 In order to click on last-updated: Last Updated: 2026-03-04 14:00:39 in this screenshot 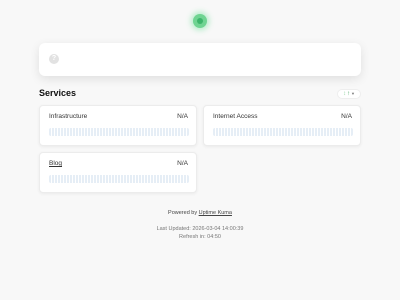, I will do `click(200, 229)`.